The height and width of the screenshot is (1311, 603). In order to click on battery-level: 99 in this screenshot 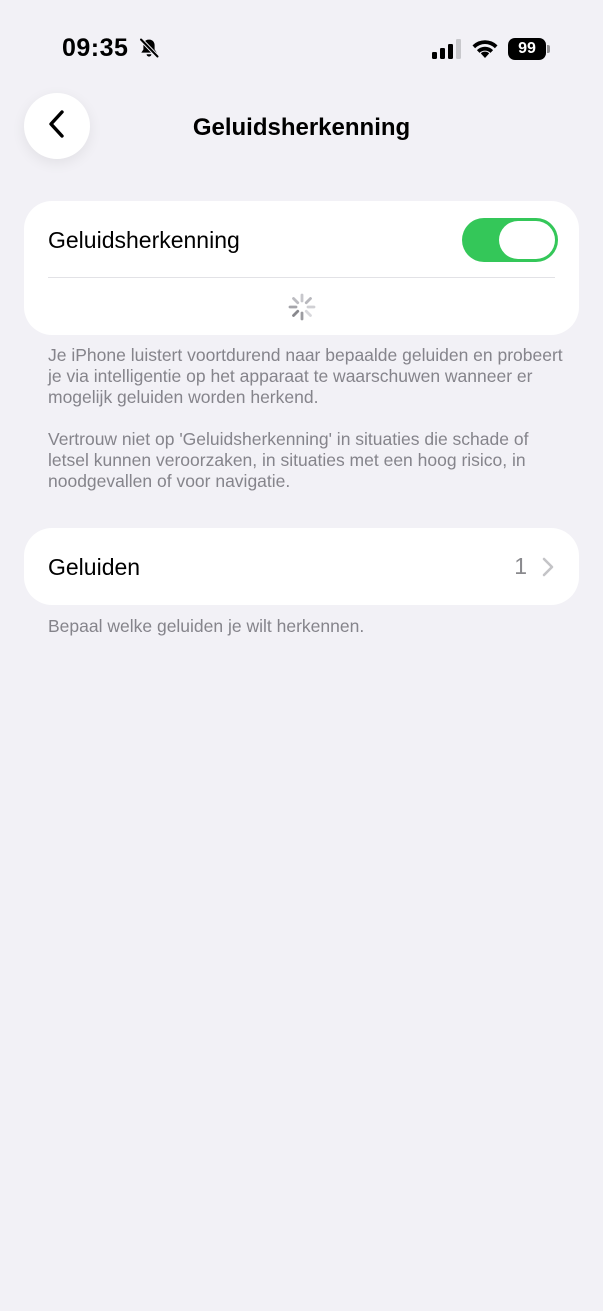, I will do `click(527, 49)`.